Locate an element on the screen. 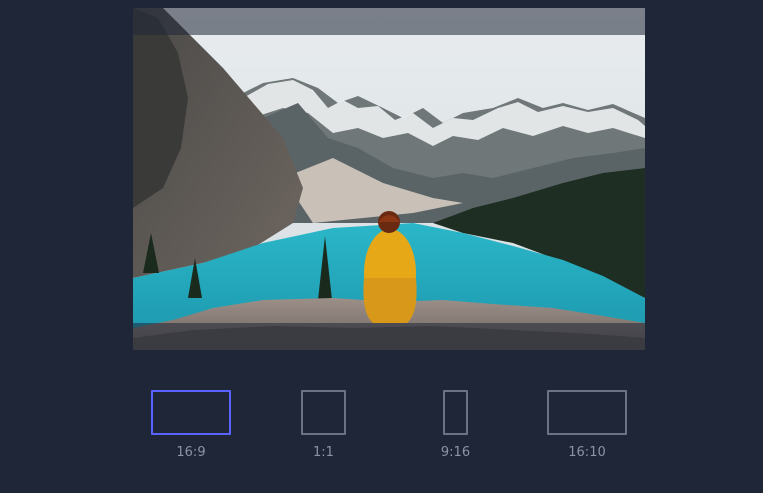 Image resolution: width=763 pixels, height=493 pixels. ratio-option-16-10: 16:10 is located at coordinates (587, 425).